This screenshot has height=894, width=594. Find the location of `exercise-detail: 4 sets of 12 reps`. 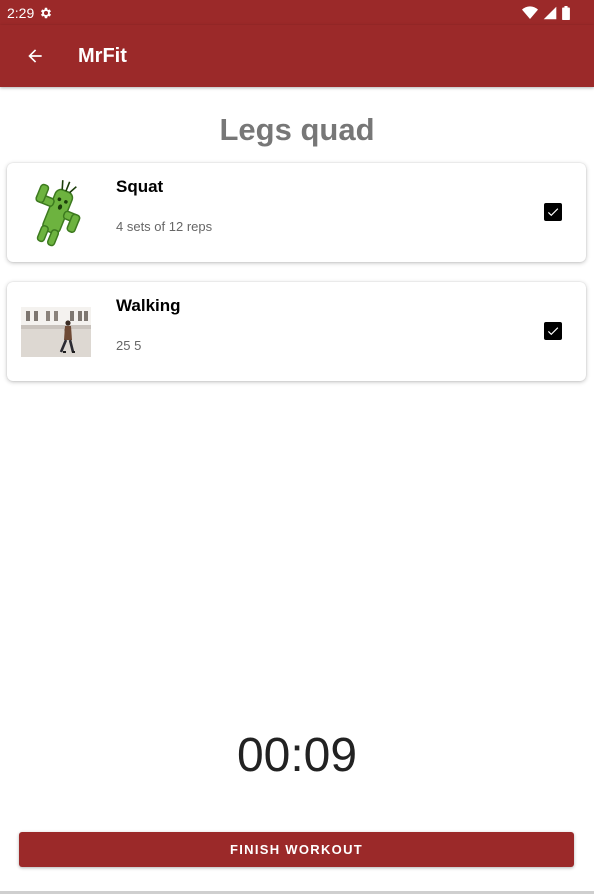

exercise-detail: 4 sets of 12 reps is located at coordinates (164, 226).